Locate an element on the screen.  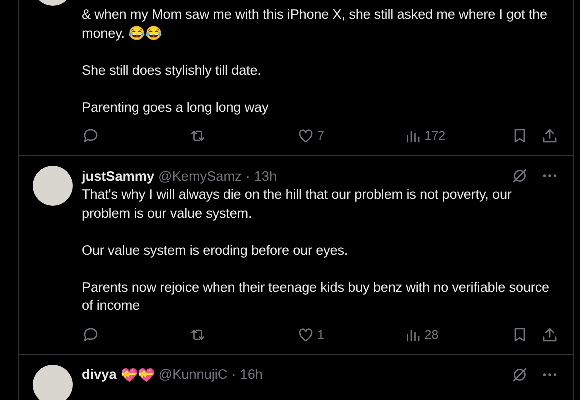
user-name: justSammy is located at coordinates (118, 176).